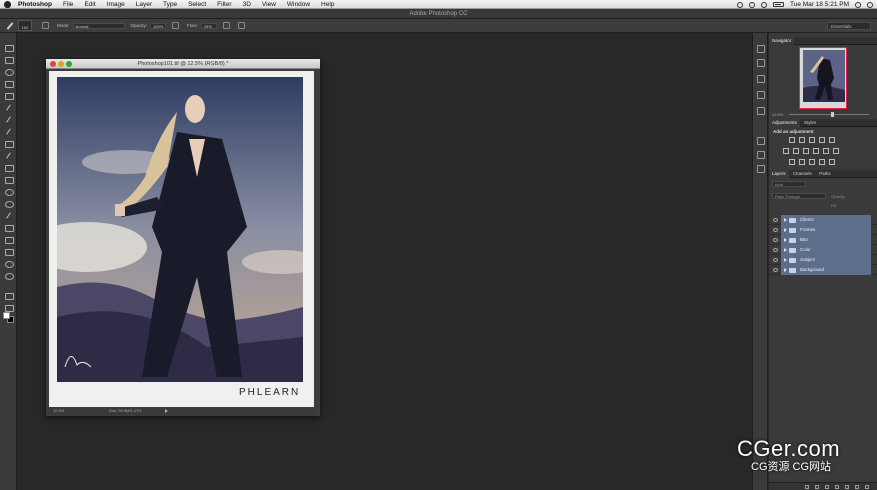  What do you see at coordinates (10, 26) in the screenshot?
I see `brush-tool-preset-icon` at bounding box center [10, 26].